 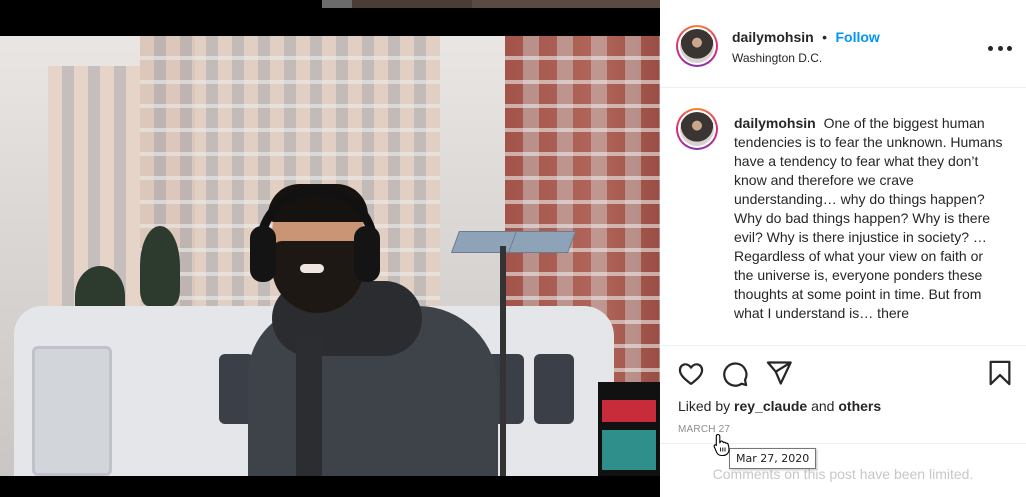 I want to click on date-tooltip: Mar 27, 2020, so click(x=773, y=458).